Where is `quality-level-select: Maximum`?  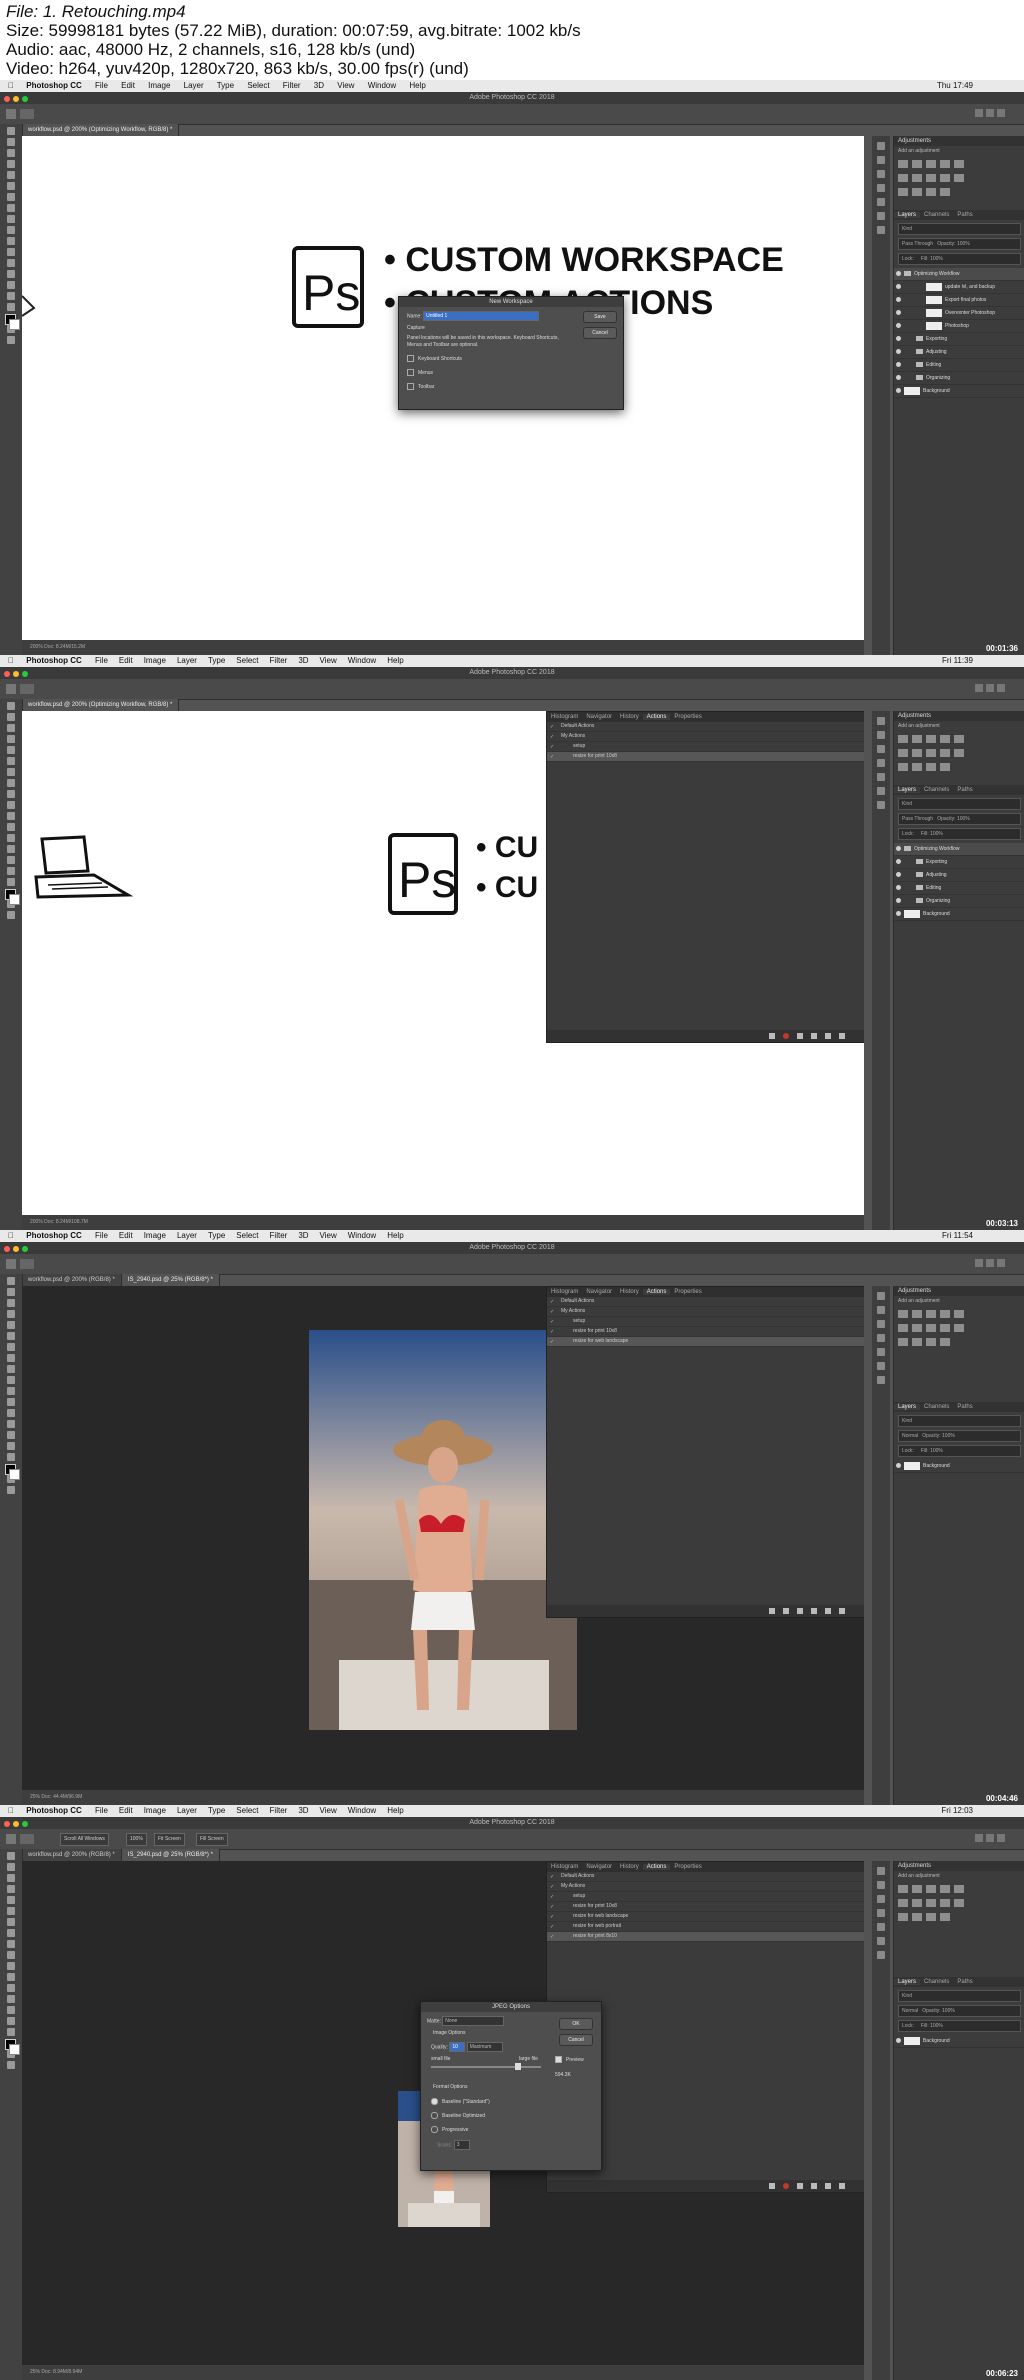 quality-level-select: Maximum is located at coordinates (484, 2047).